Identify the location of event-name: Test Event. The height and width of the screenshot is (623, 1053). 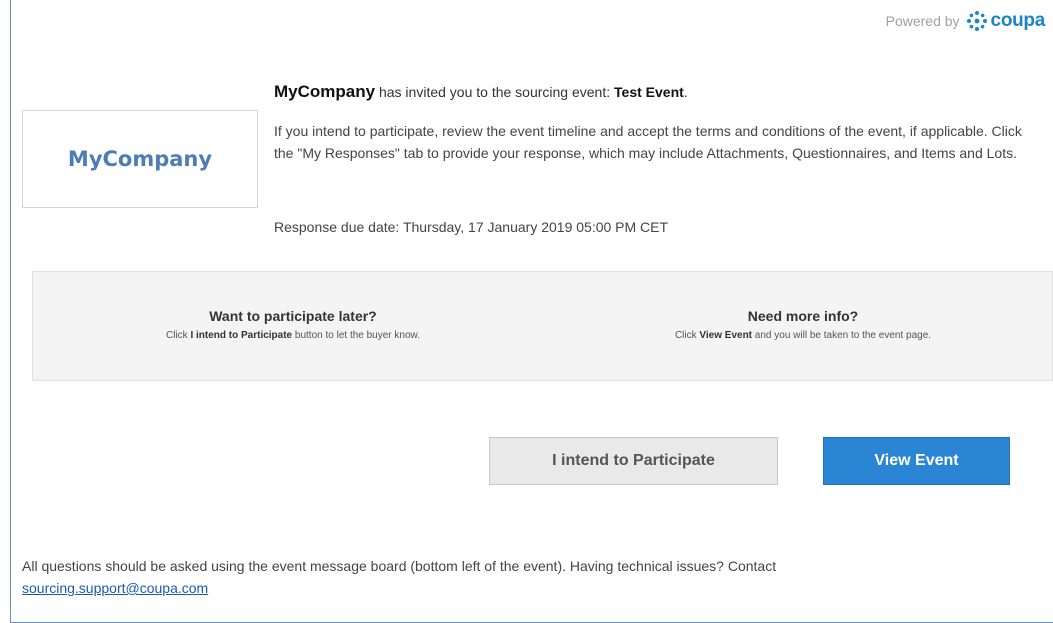
(649, 92).